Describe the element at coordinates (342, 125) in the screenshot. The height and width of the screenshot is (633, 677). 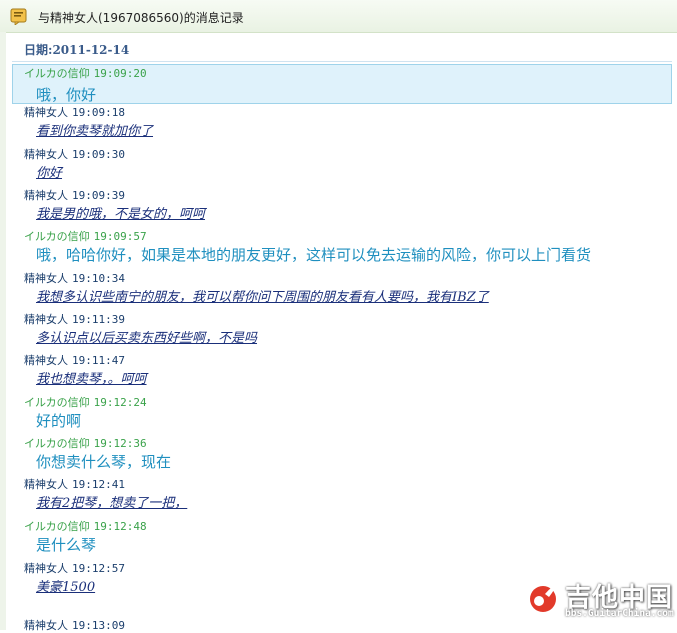
I see `message-item: 精神女人 19:09:18 看到你卖琴就加你了` at that location.